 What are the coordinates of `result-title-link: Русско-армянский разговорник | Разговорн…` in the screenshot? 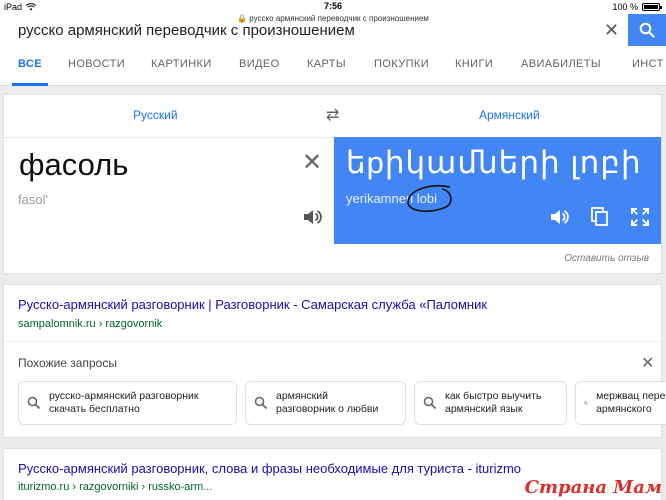 It's located at (252, 304).